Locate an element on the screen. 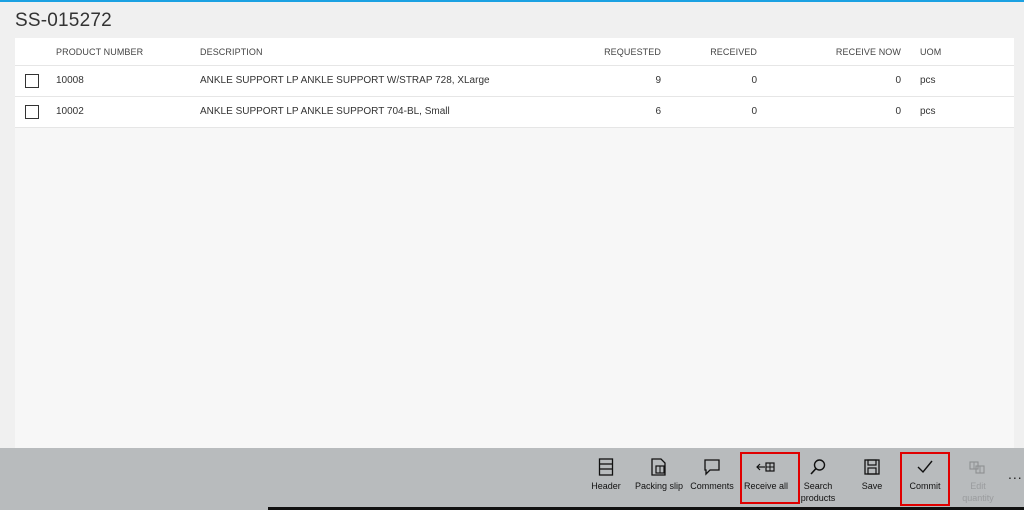 This screenshot has height=510, width=1024. edit-quantity-label: Edit quantity is located at coordinates (978, 492).